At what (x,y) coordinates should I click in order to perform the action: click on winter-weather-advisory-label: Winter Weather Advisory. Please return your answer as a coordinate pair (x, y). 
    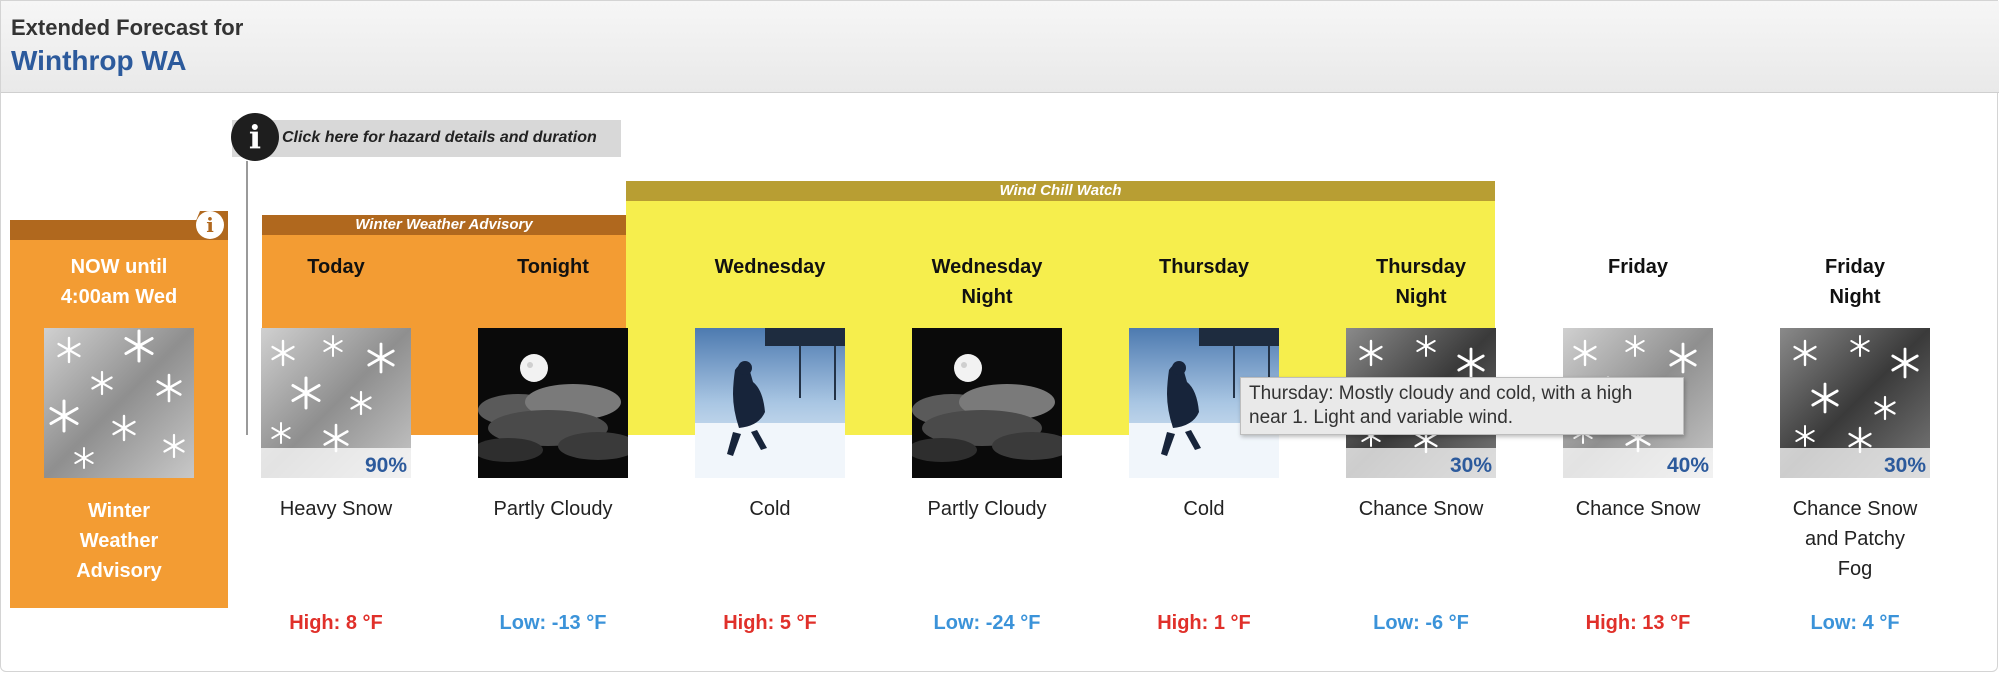
    Looking at the image, I should click on (444, 224).